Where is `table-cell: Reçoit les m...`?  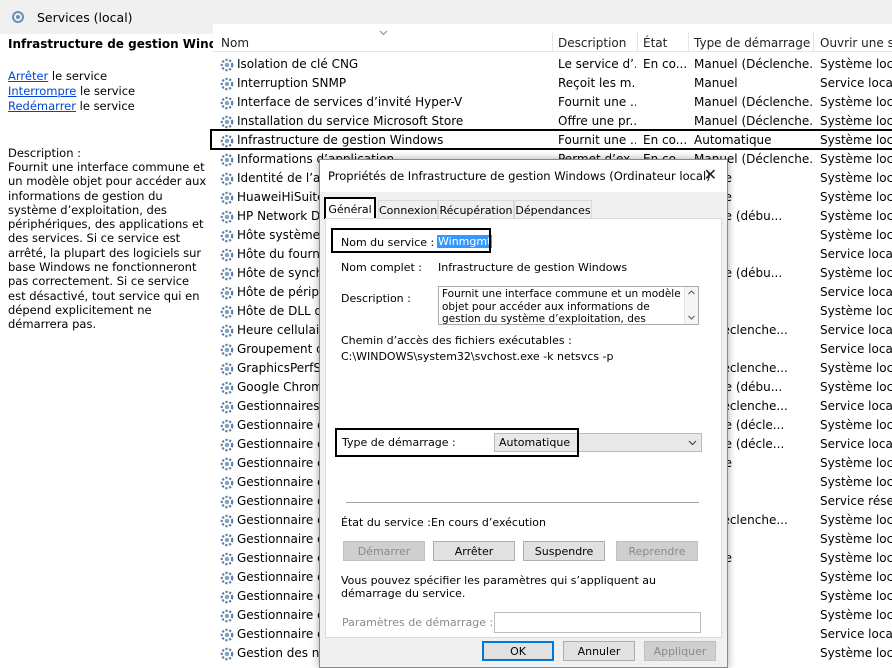
table-cell: Reçoit les m... is located at coordinates (597, 83).